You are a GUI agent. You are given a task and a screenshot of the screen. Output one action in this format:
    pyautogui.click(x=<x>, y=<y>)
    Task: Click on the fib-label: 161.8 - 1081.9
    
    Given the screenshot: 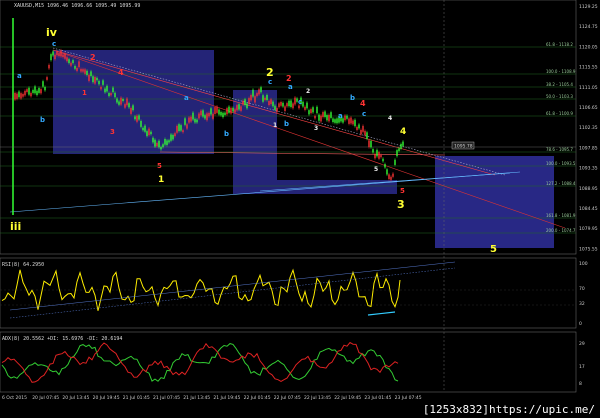 What is the action you would take?
    pyautogui.click(x=561, y=215)
    